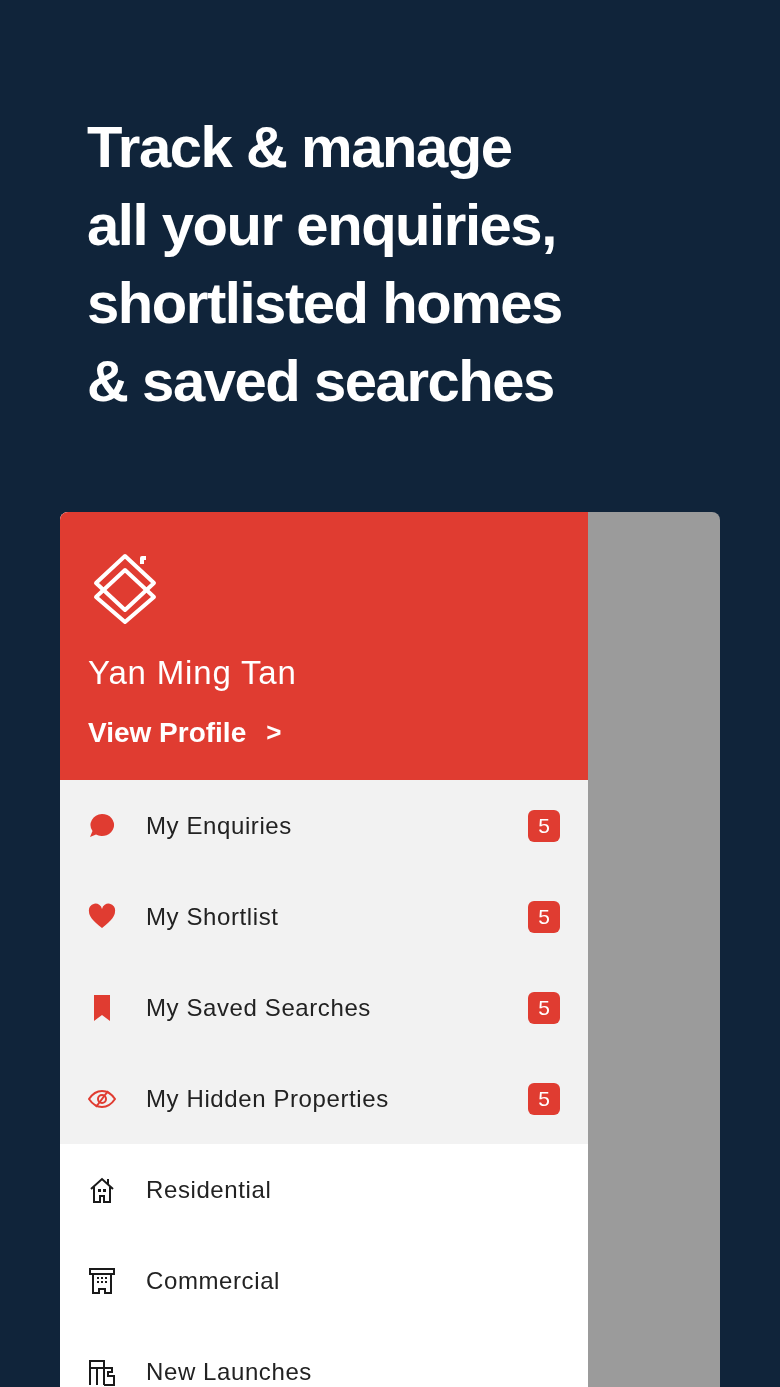  Describe the element at coordinates (324, 1007) in the screenshot. I see `menu-item: My Saved Searches 5` at that location.